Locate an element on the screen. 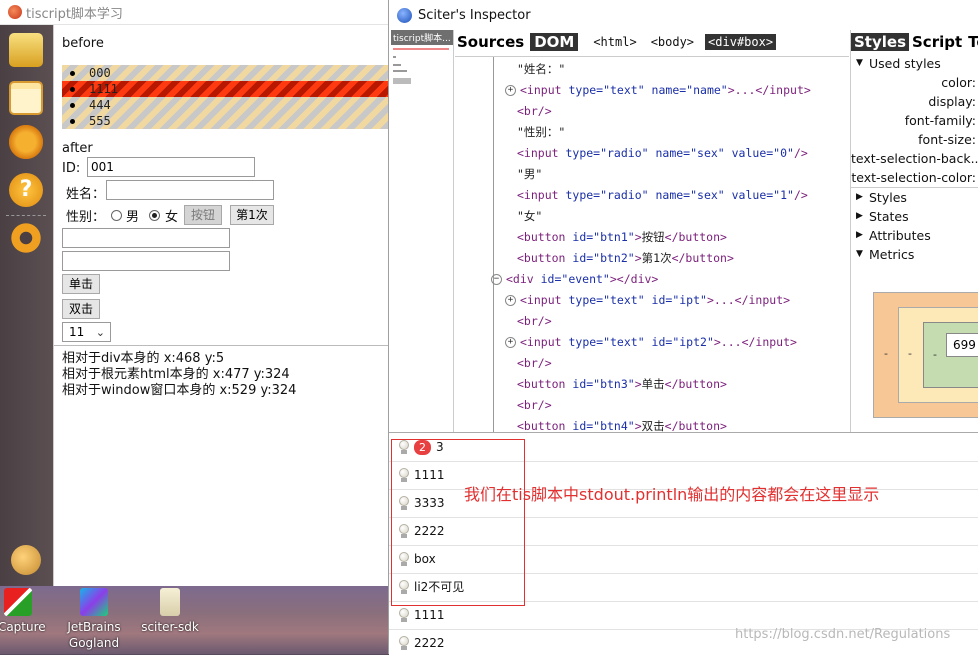 The height and width of the screenshot is (655, 978). dom-node-row: "姓名：" is located at coordinates (541, 69).